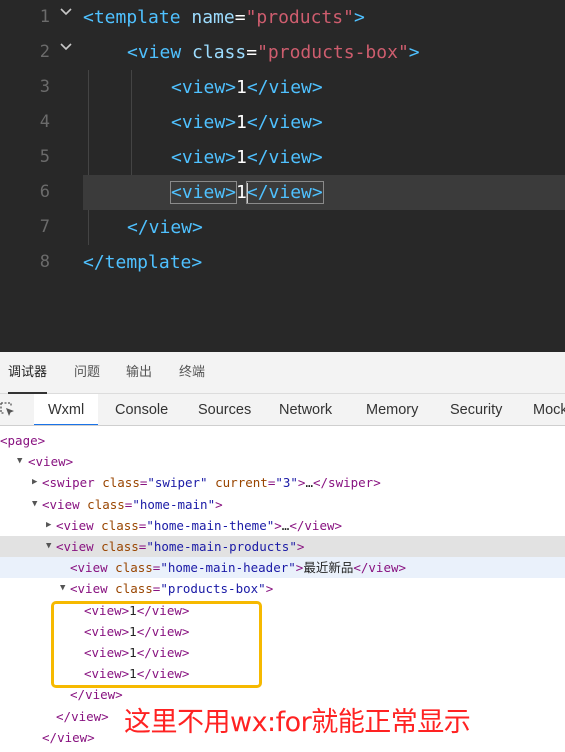 Image resolution: width=565 pixels, height=752 pixels. What do you see at coordinates (224, 409) in the screenshot?
I see `tab-sources: Sources` at bounding box center [224, 409].